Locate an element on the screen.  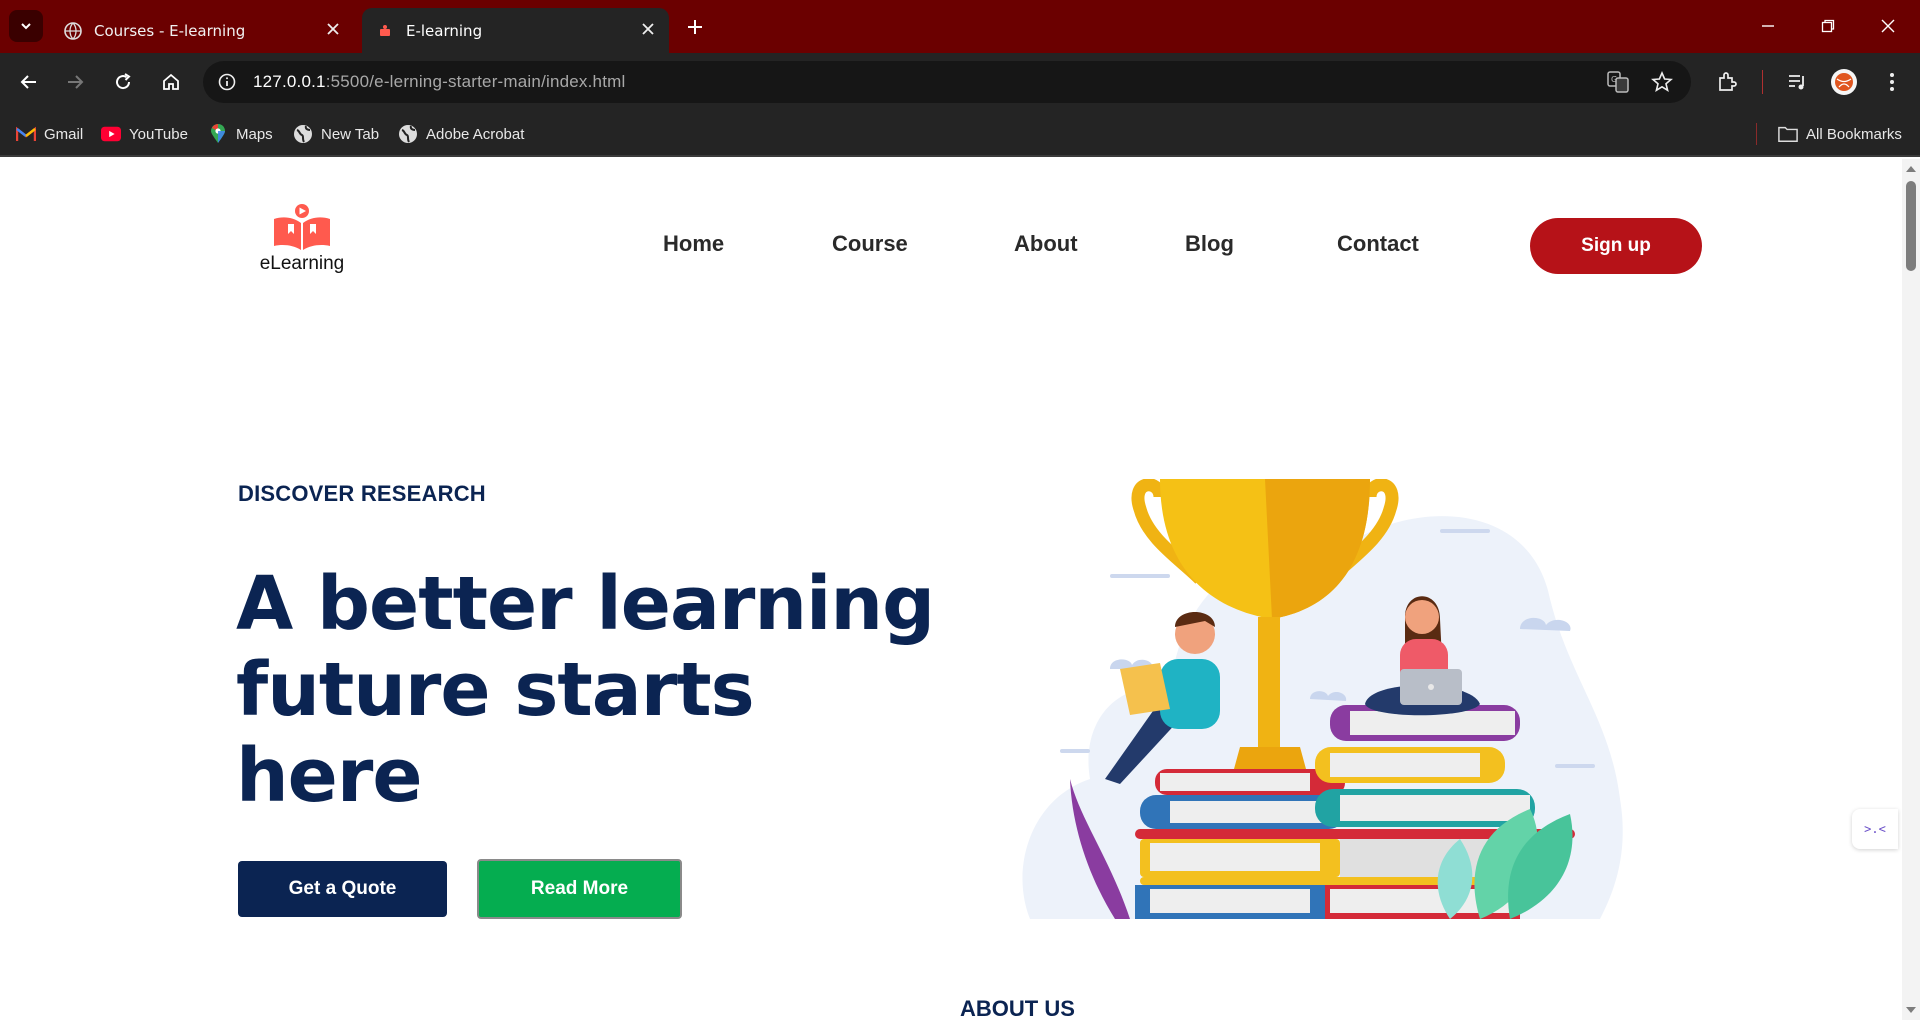
gmail-icon is located at coordinates (26, 134).